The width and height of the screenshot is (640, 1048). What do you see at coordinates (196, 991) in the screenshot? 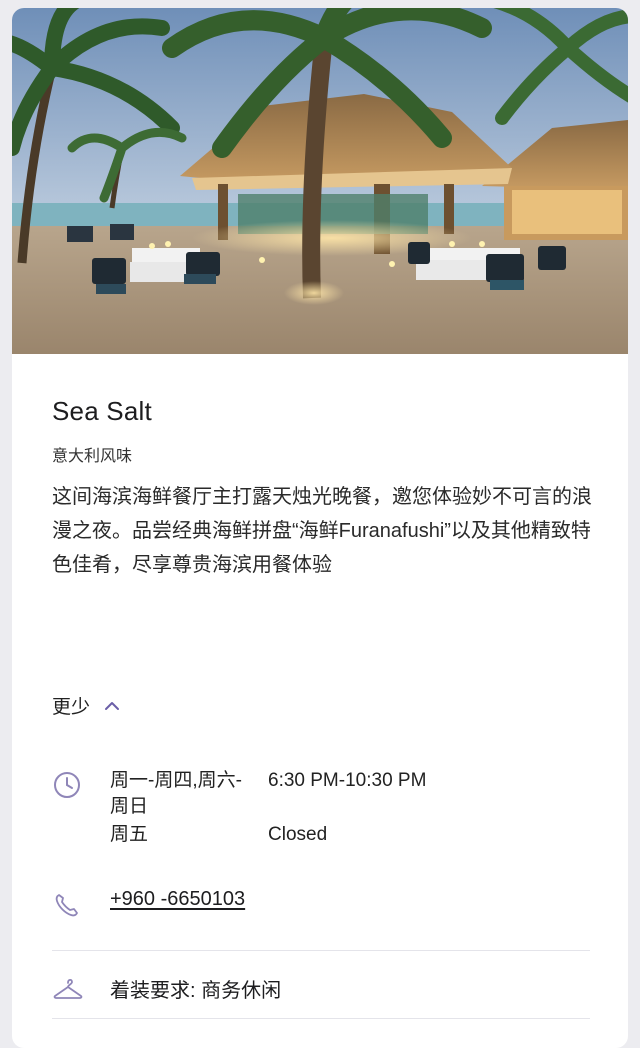
I see `dress-code-text: 着装要求: 商务休闲` at bounding box center [196, 991].